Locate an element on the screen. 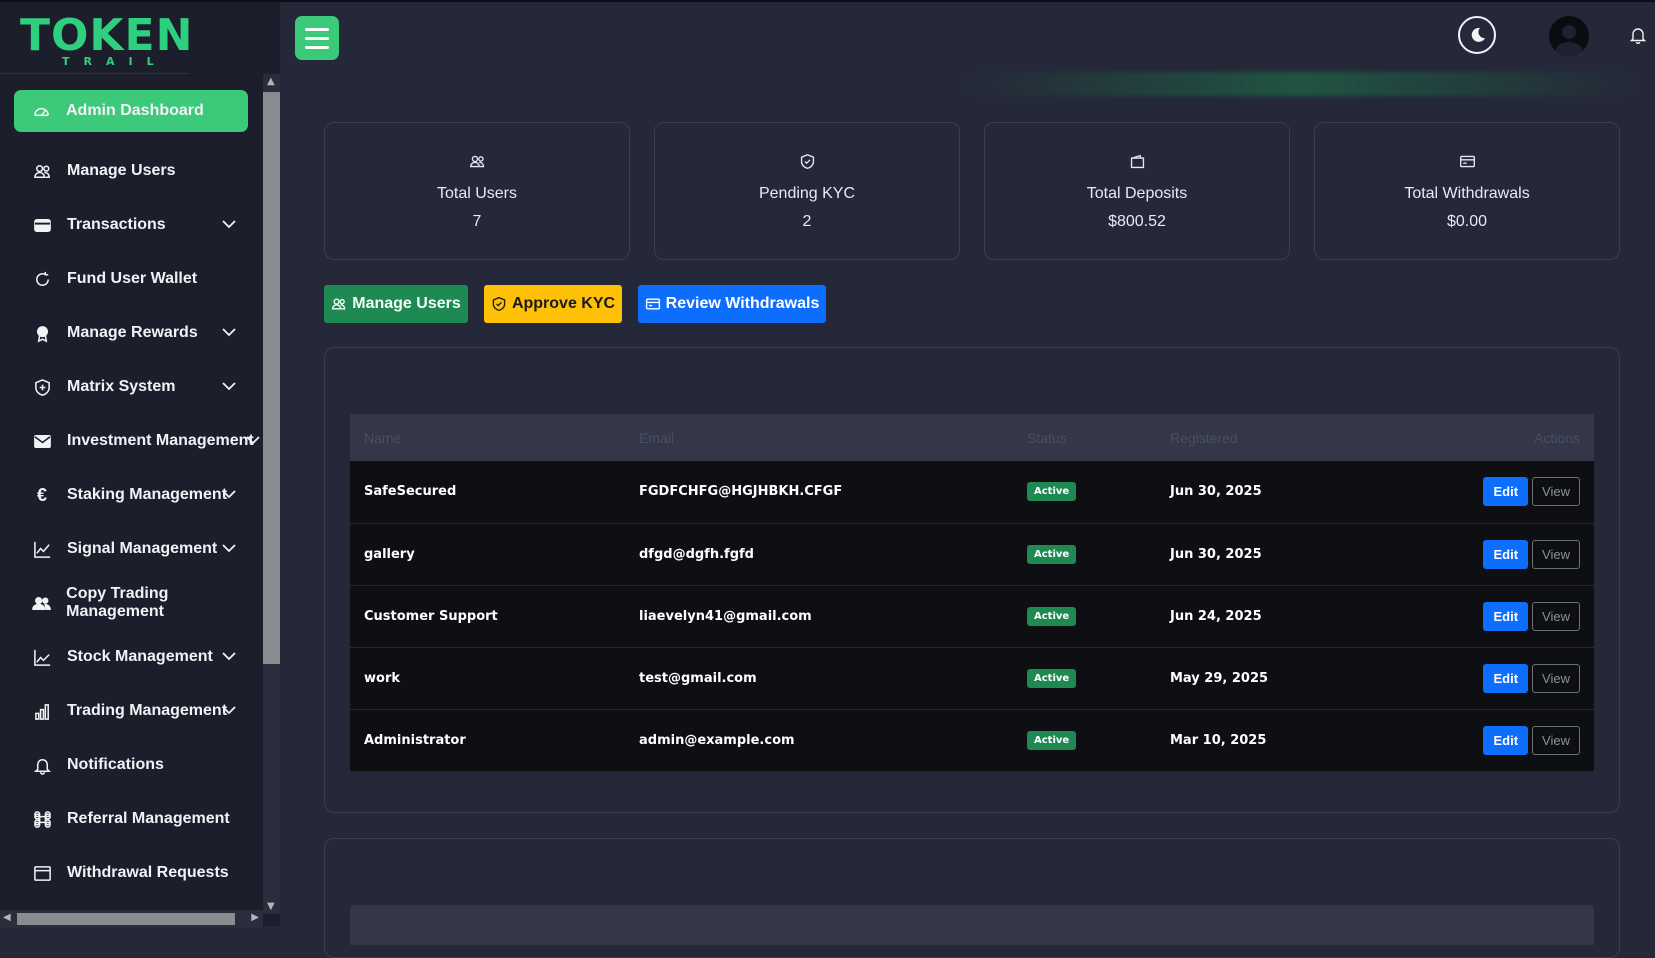 Image resolution: width=1655 pixels, height=958 pixels. sidebar-item-notifications: Notifications is located at coordinates (131, 765).